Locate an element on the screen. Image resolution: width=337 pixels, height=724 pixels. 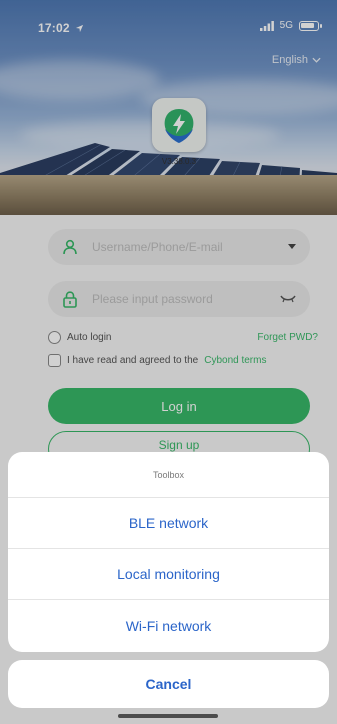
ble-network-option: BLE network is located at coordinates (168, 523).